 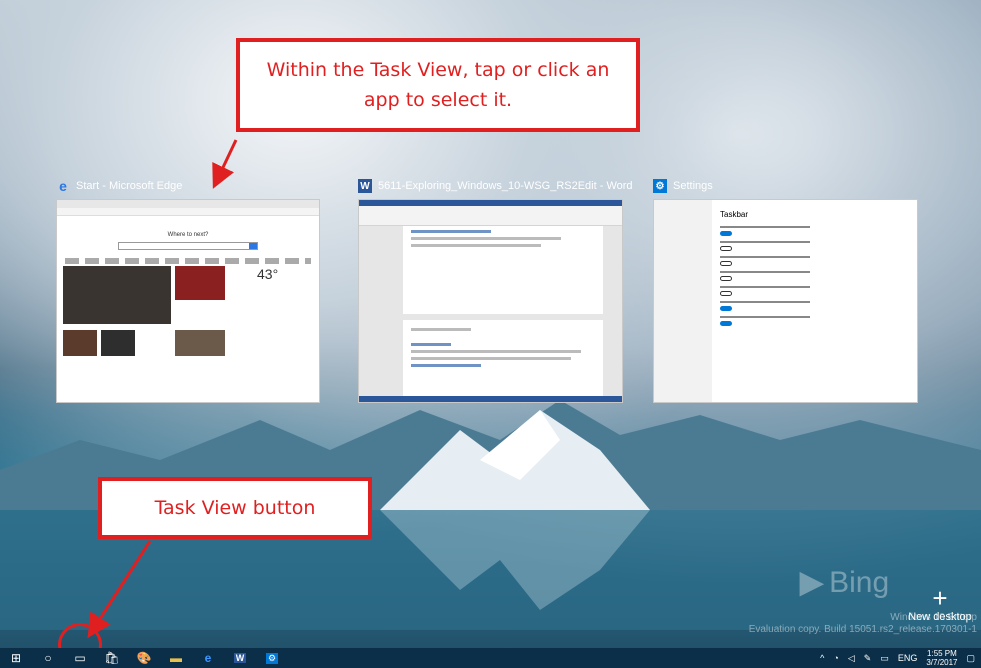 What do you see at coordinates (188, 261) in the screenshot?
I see `edge-news-nav` at bounding box center [188, 261].